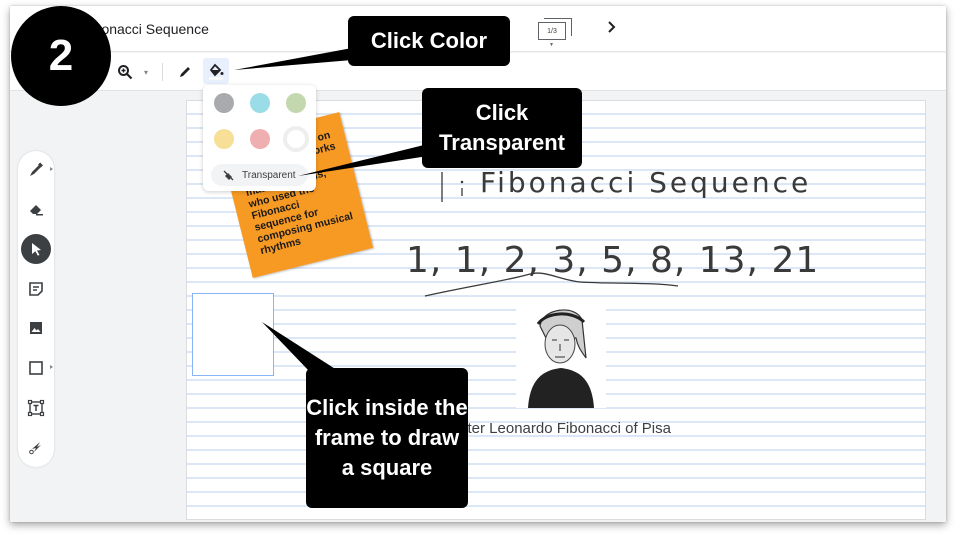 The width and height of the screenshot is (956, 536). What do you see at coordinates (224, 139) in the screenshot?
I see `swatch-yellow` at bounding box center [224, 139].